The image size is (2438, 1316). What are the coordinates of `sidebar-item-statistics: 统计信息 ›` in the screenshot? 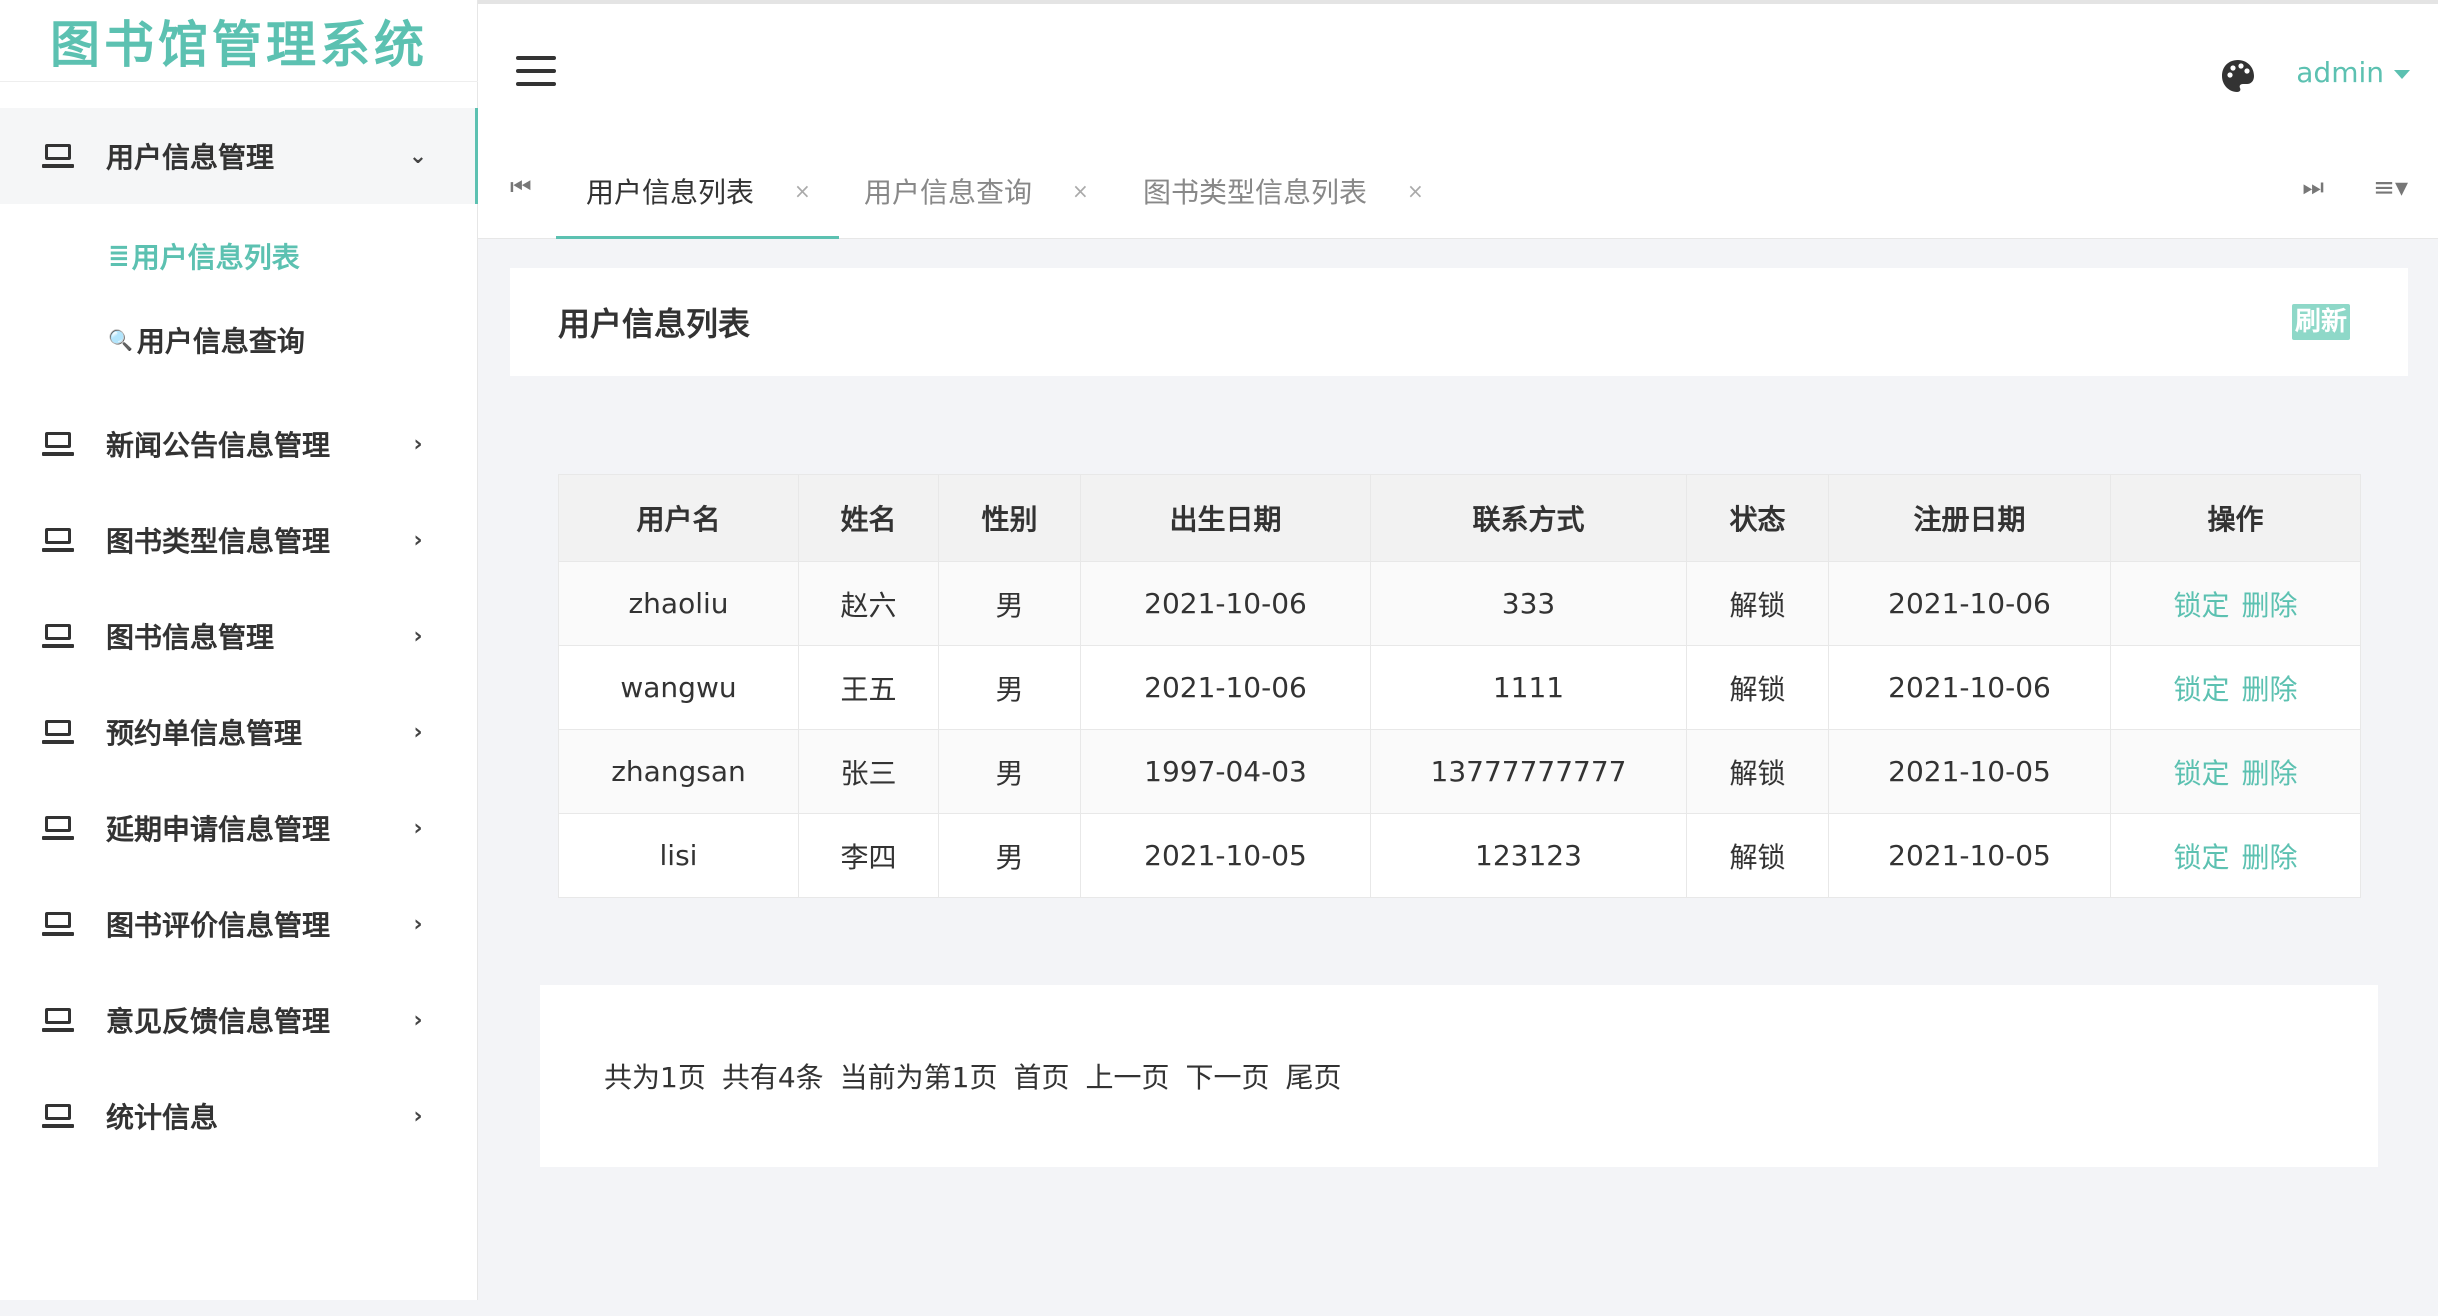 It's located at (239, 1116).